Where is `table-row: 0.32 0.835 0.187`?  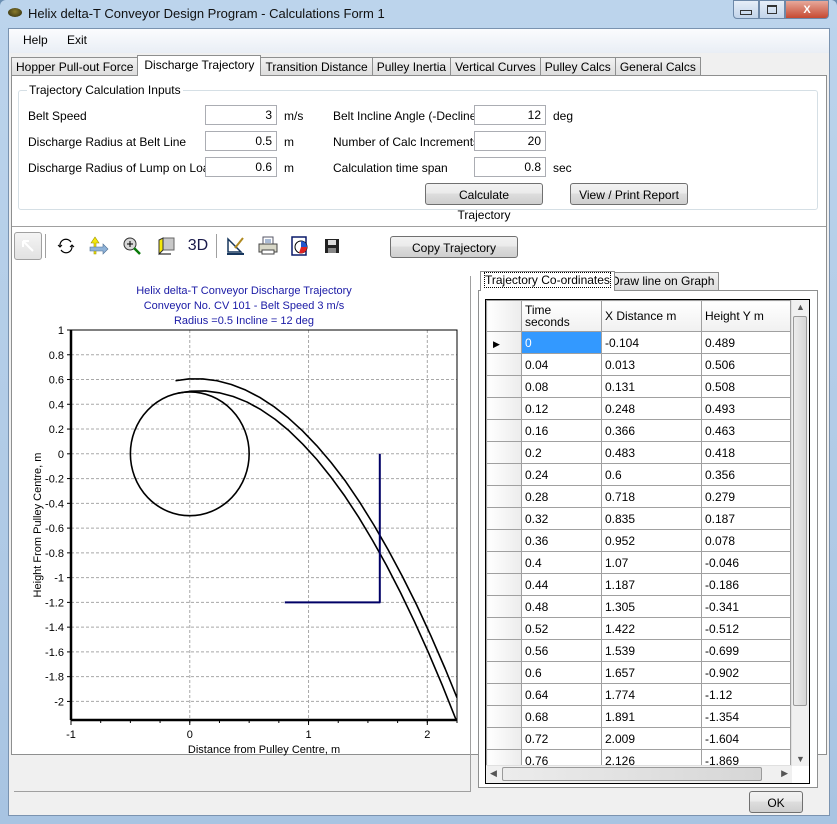 table-row: 0.32 0.835 0.187 is located at coordinates (638, 518).